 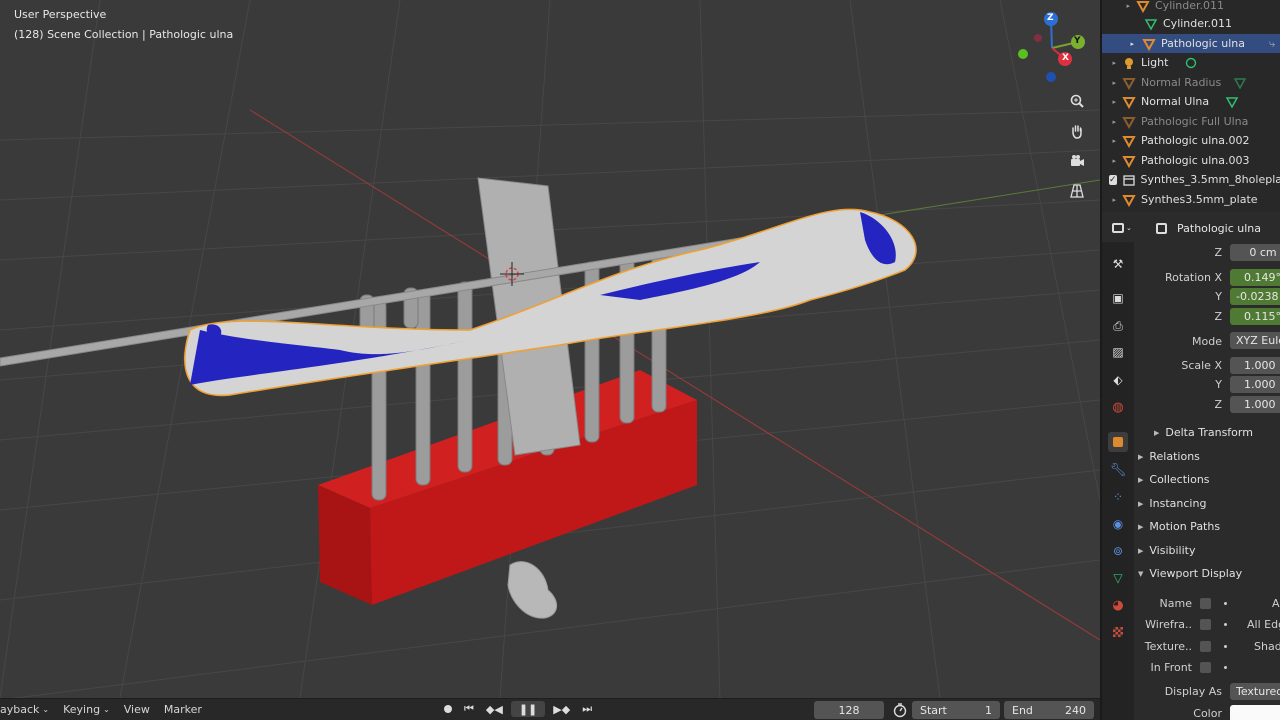 I want to click on navigation-gizmo: Z Y X, so click(x=1052, y=48).